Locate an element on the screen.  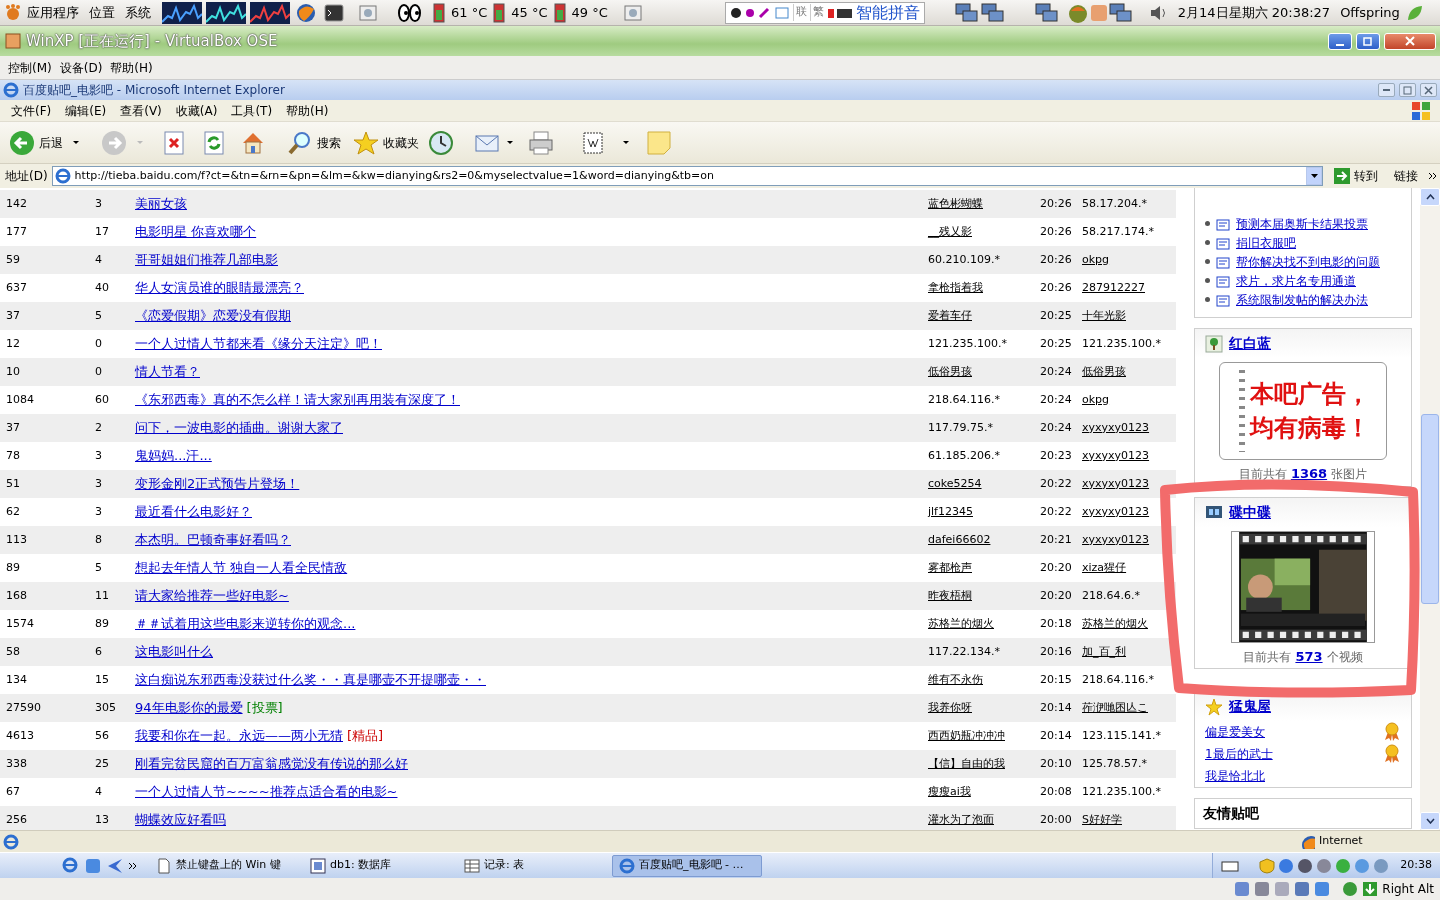
author-link: 雾都枪声 is located at coordinates (950, 567).